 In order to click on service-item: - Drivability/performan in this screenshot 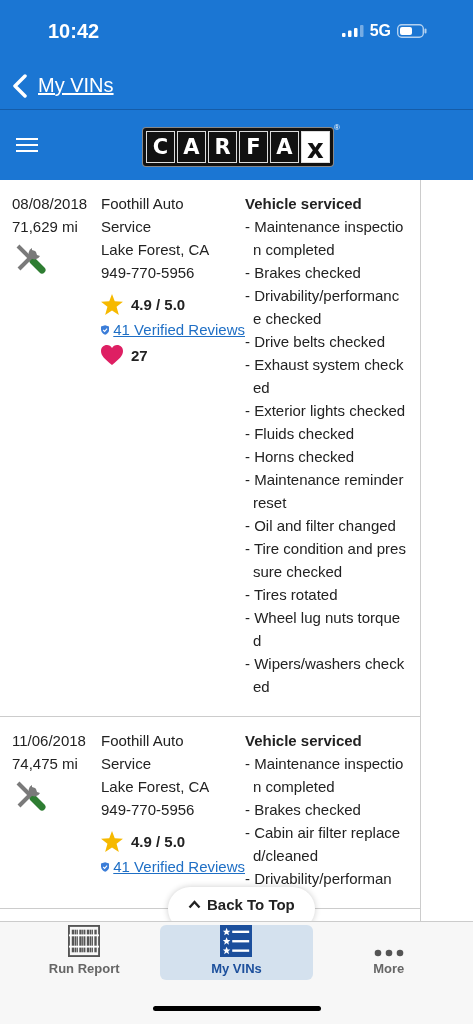, I will do `click(319, 879)`.